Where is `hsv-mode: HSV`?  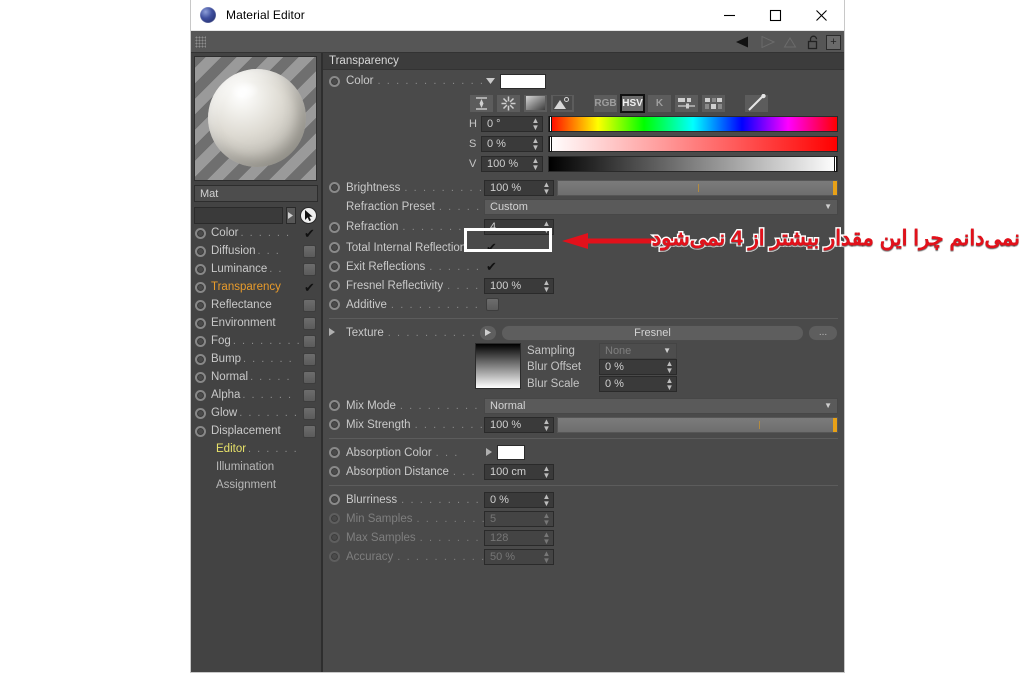
hsv-mode: HSV is located at coordinates (632, 103).